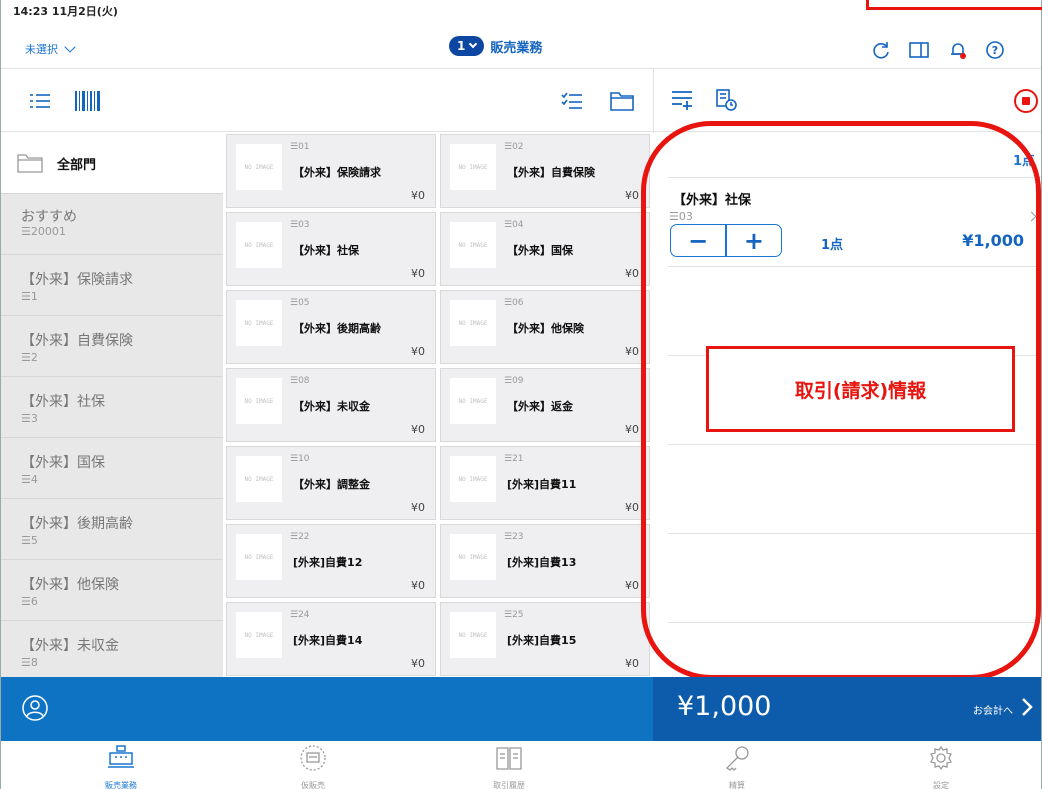 This screenshot has width=1042, height=789. I want to click on tab-history: 取引履歴, so click(509, 767).